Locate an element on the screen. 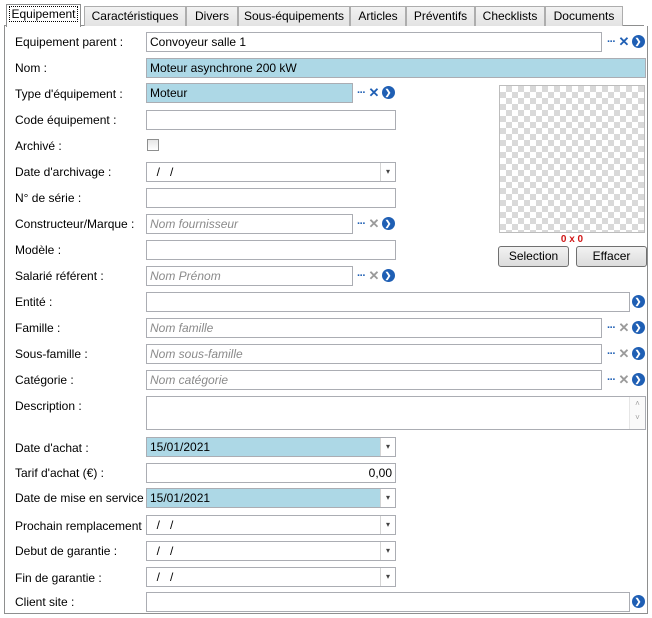 This screenshot has height=618, width=652. label-client-site: Client site : is located at coordinates (45, 602).